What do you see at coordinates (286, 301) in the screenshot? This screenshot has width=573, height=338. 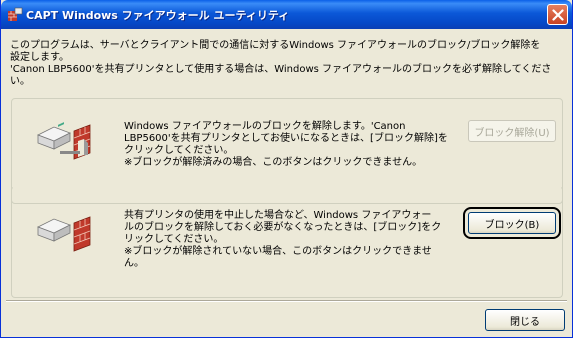 I see `footer-separator` at bounding box center [286, 301].